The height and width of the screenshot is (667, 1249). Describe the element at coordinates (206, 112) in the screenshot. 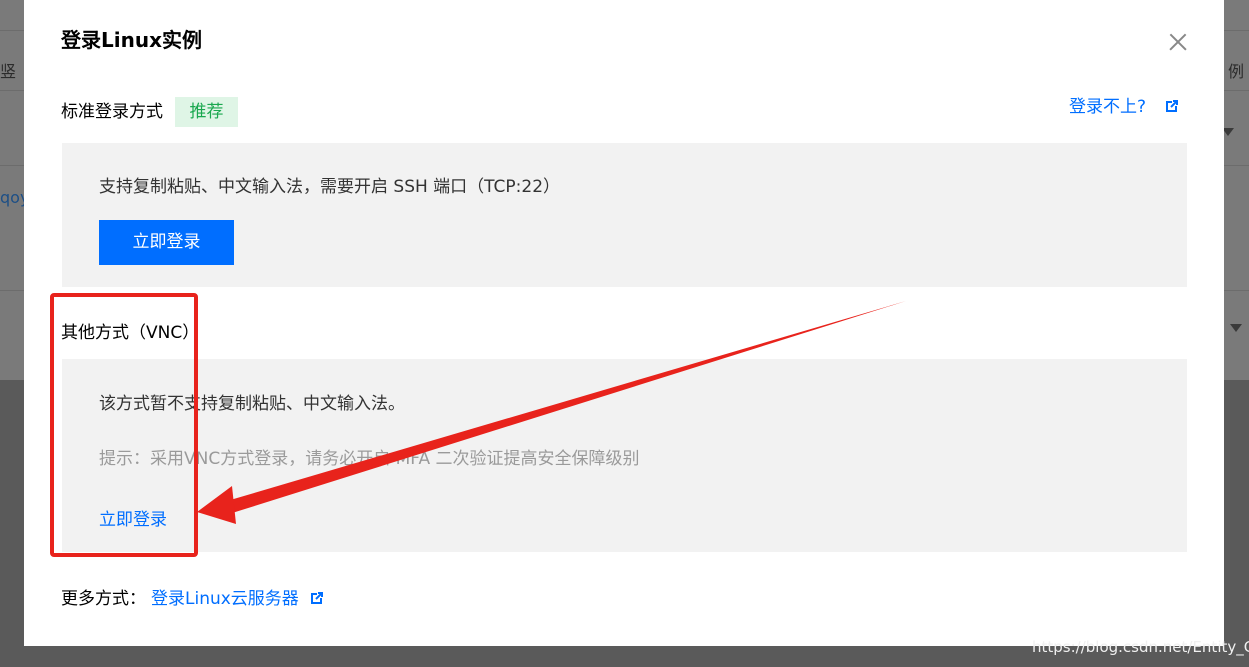

I see `recommended-badge: 推荐` at that location.